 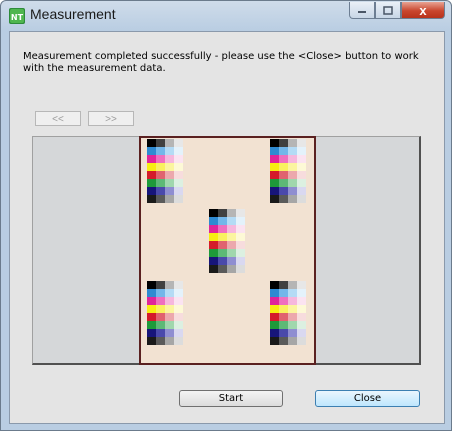 What do you see at coordinates (367, 398) in the screenshot?
I see `close-button: Close` at bounding box center [367, 398].